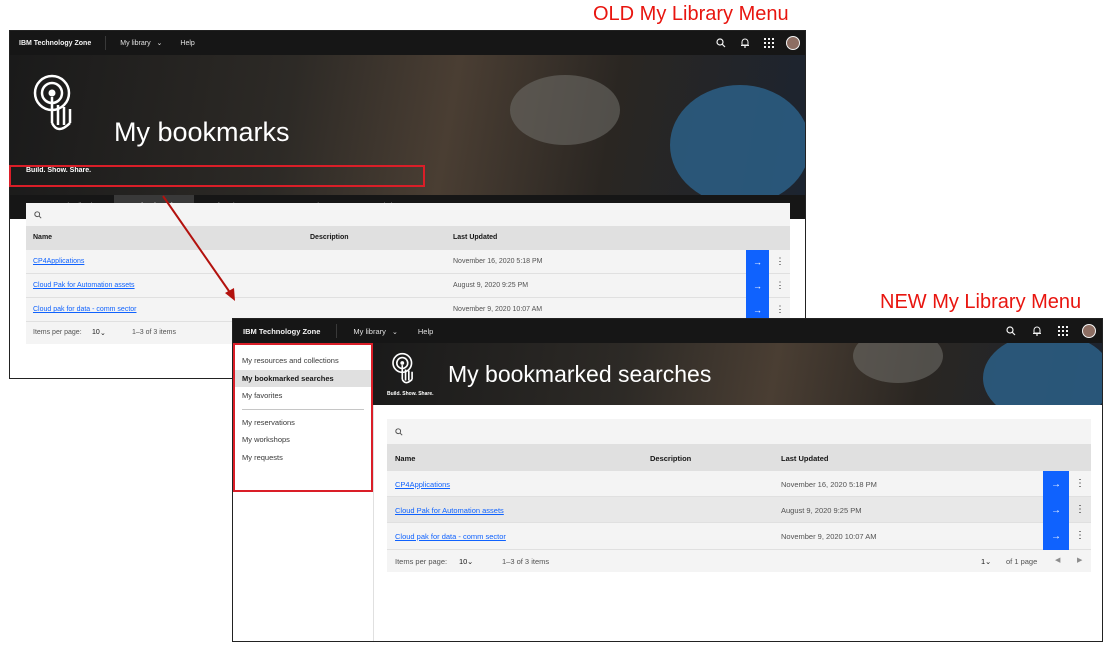  Describe the element at coordinates (303, 417) in the screenshot. I see `new-sidebar-highlight` at that location.